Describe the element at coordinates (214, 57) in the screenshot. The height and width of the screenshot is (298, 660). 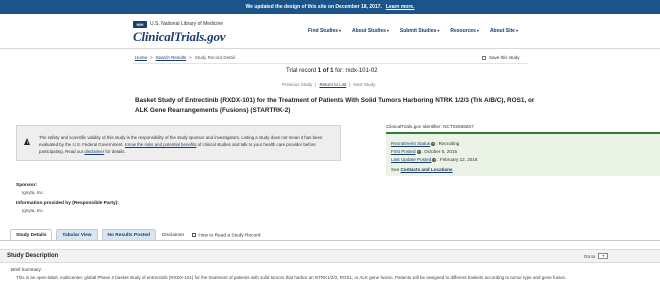
I see `breadcrumb-current: Study Record Detail` at that location.